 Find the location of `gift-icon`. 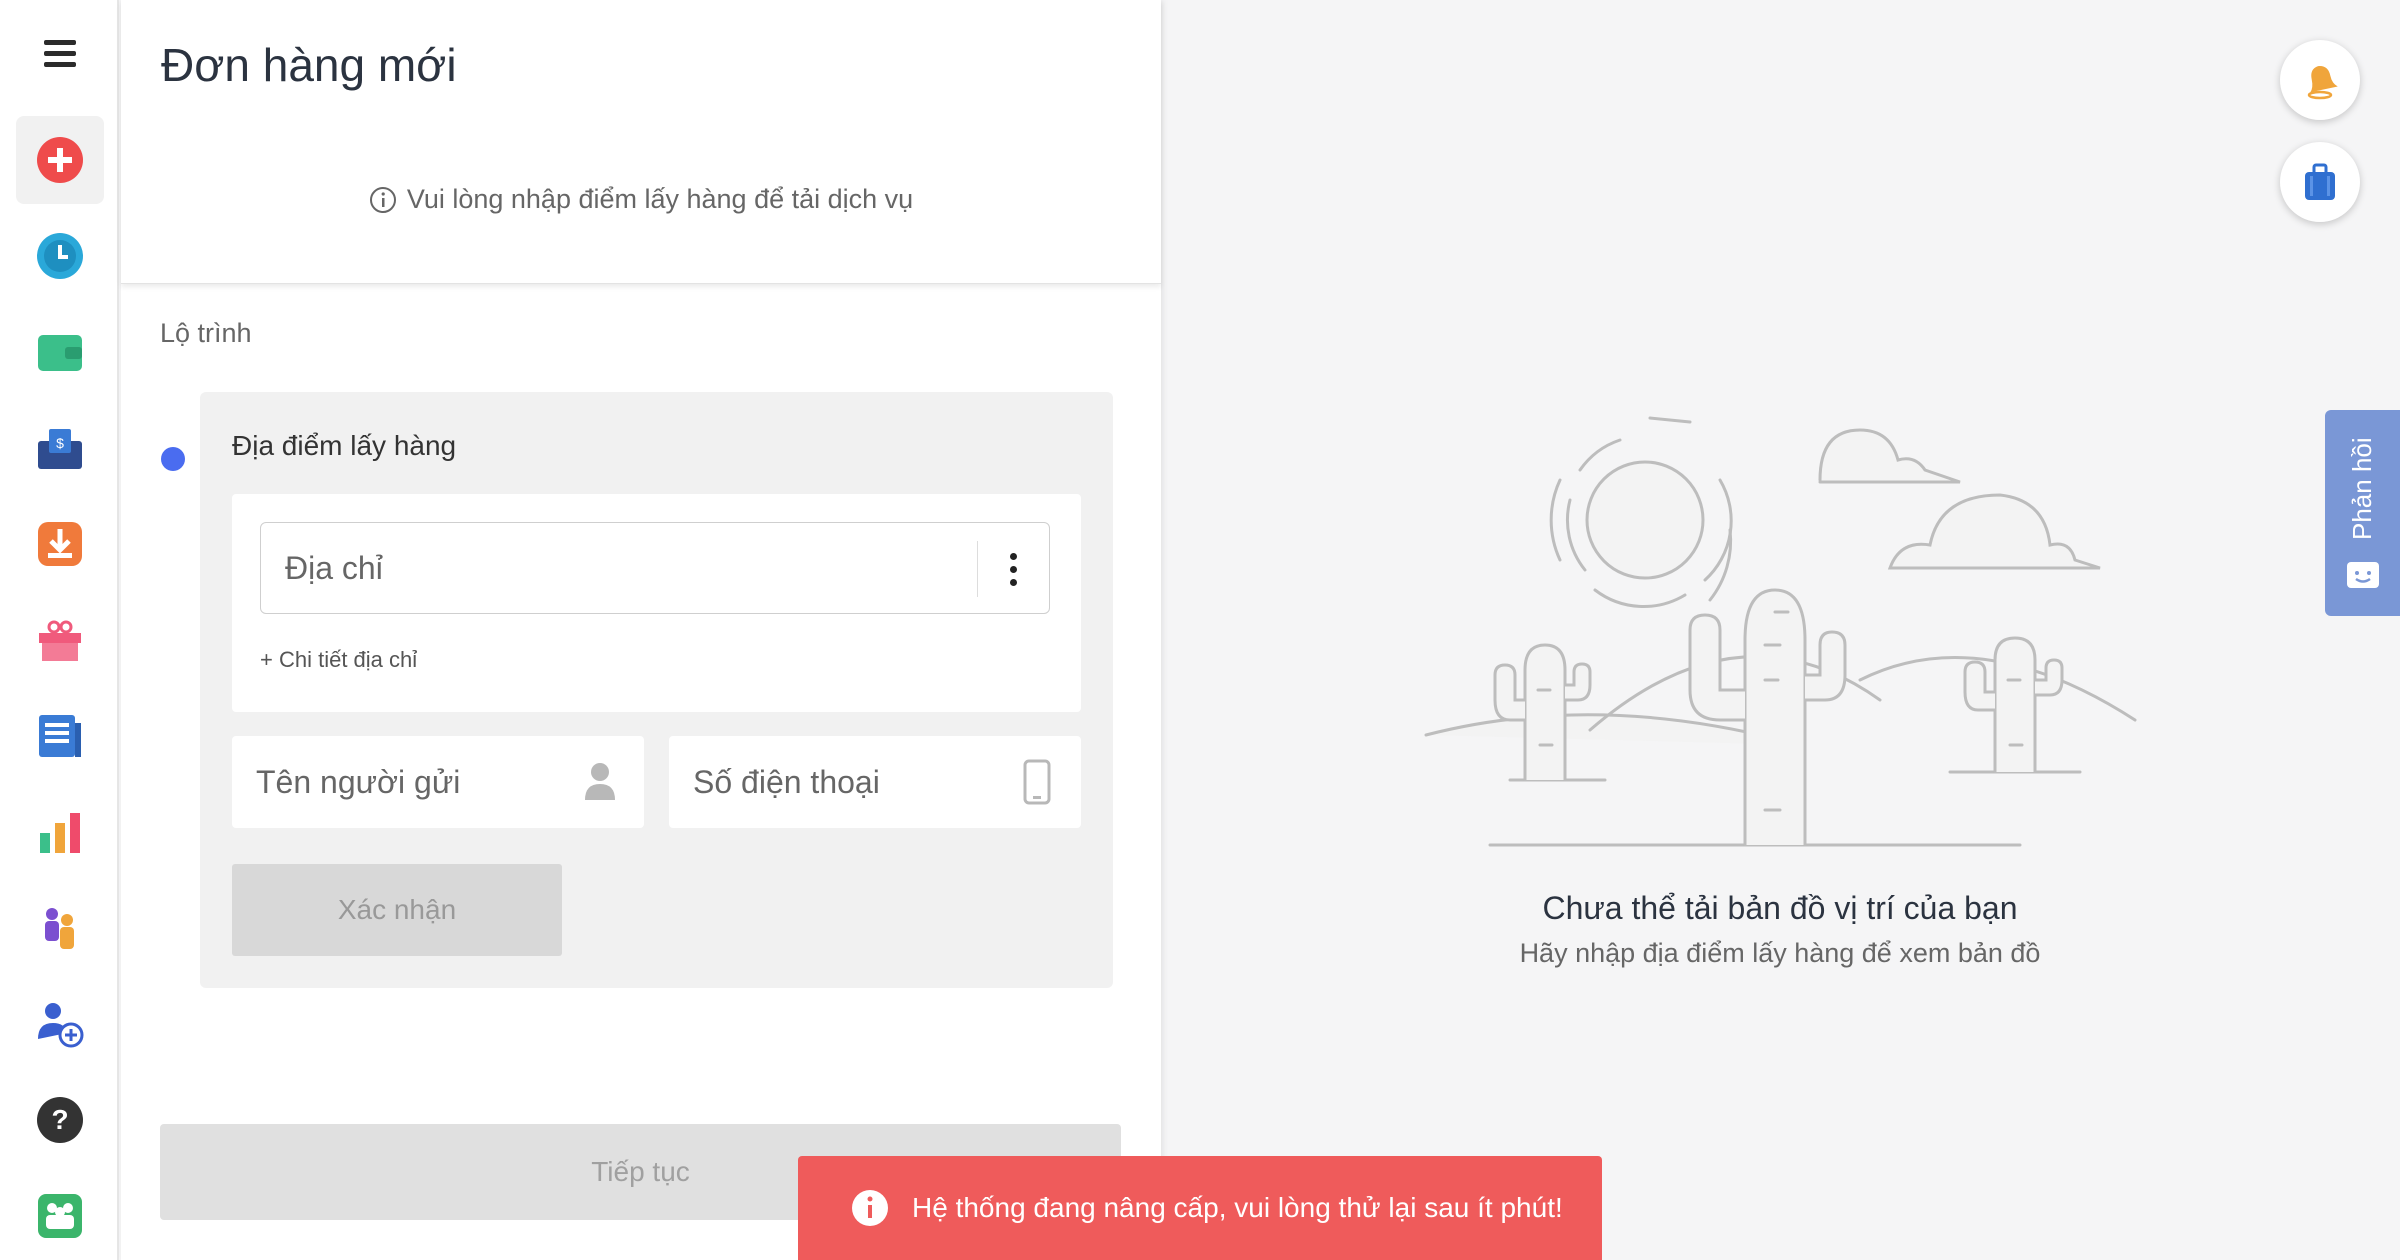

gift-icon is located at coordinates (60, 640).